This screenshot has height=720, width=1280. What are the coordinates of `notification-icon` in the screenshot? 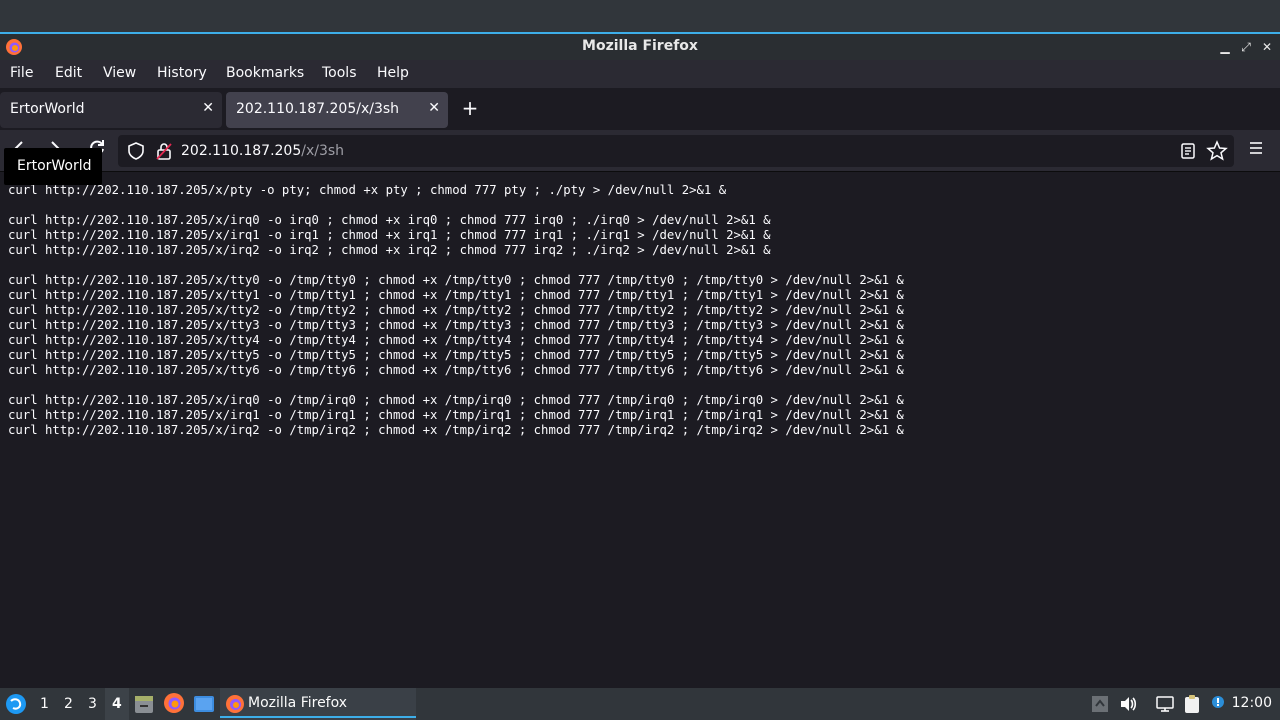 It's located at (1218, 704).